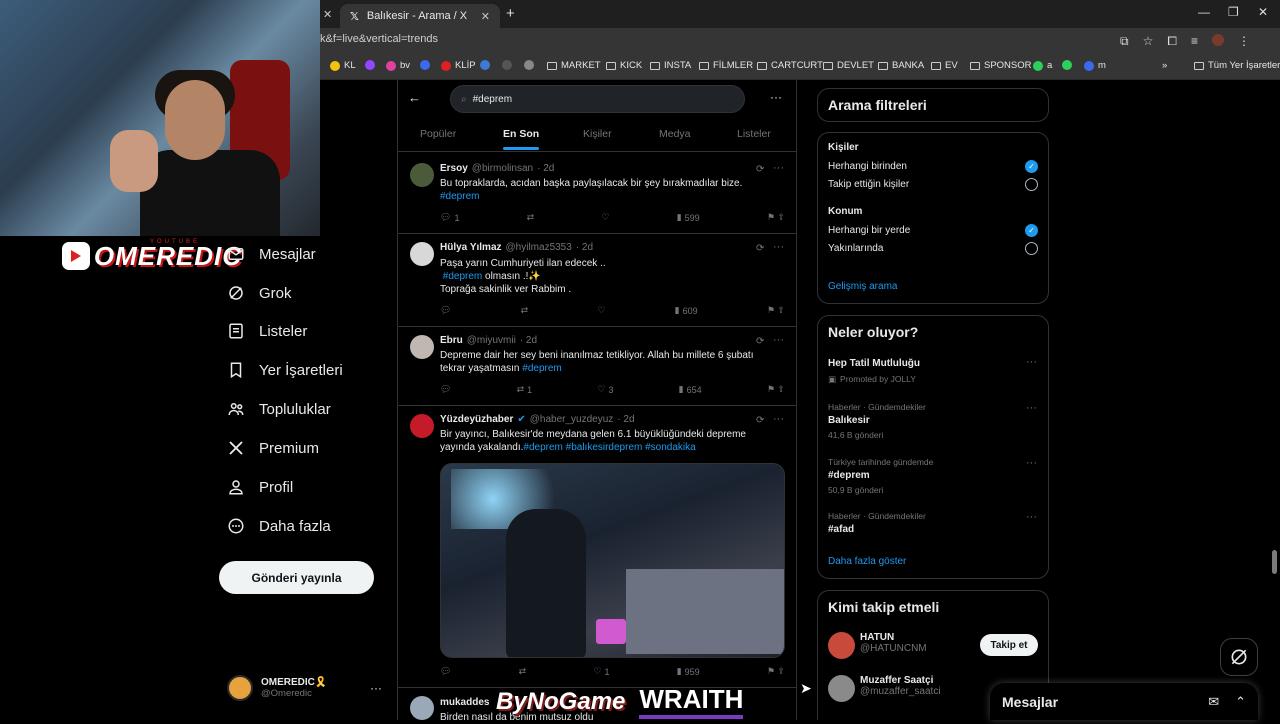 The width and height of the screenshot is (1280, 724). What do you see at coordinates (790, 65) in the screenshot?
I see `bookmark-folder: CARTCURT` at bounding box center [790, 65].